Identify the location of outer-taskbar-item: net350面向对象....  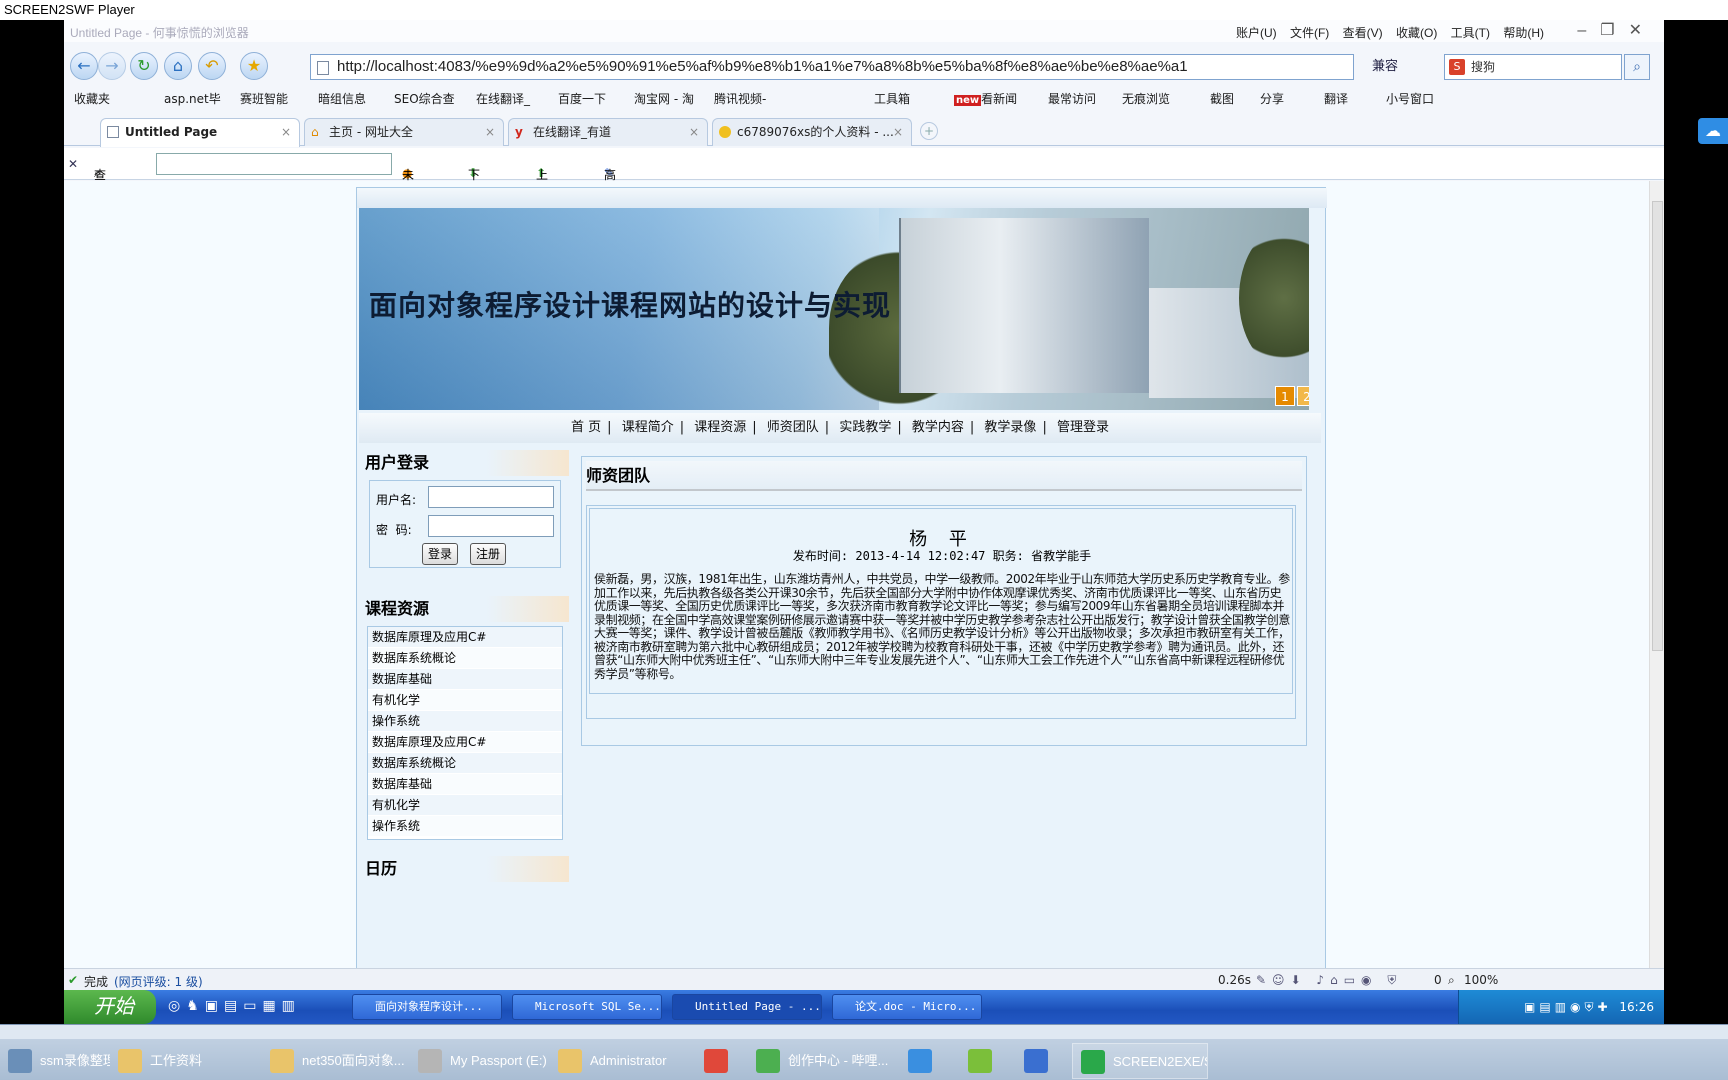
(335, 1061).